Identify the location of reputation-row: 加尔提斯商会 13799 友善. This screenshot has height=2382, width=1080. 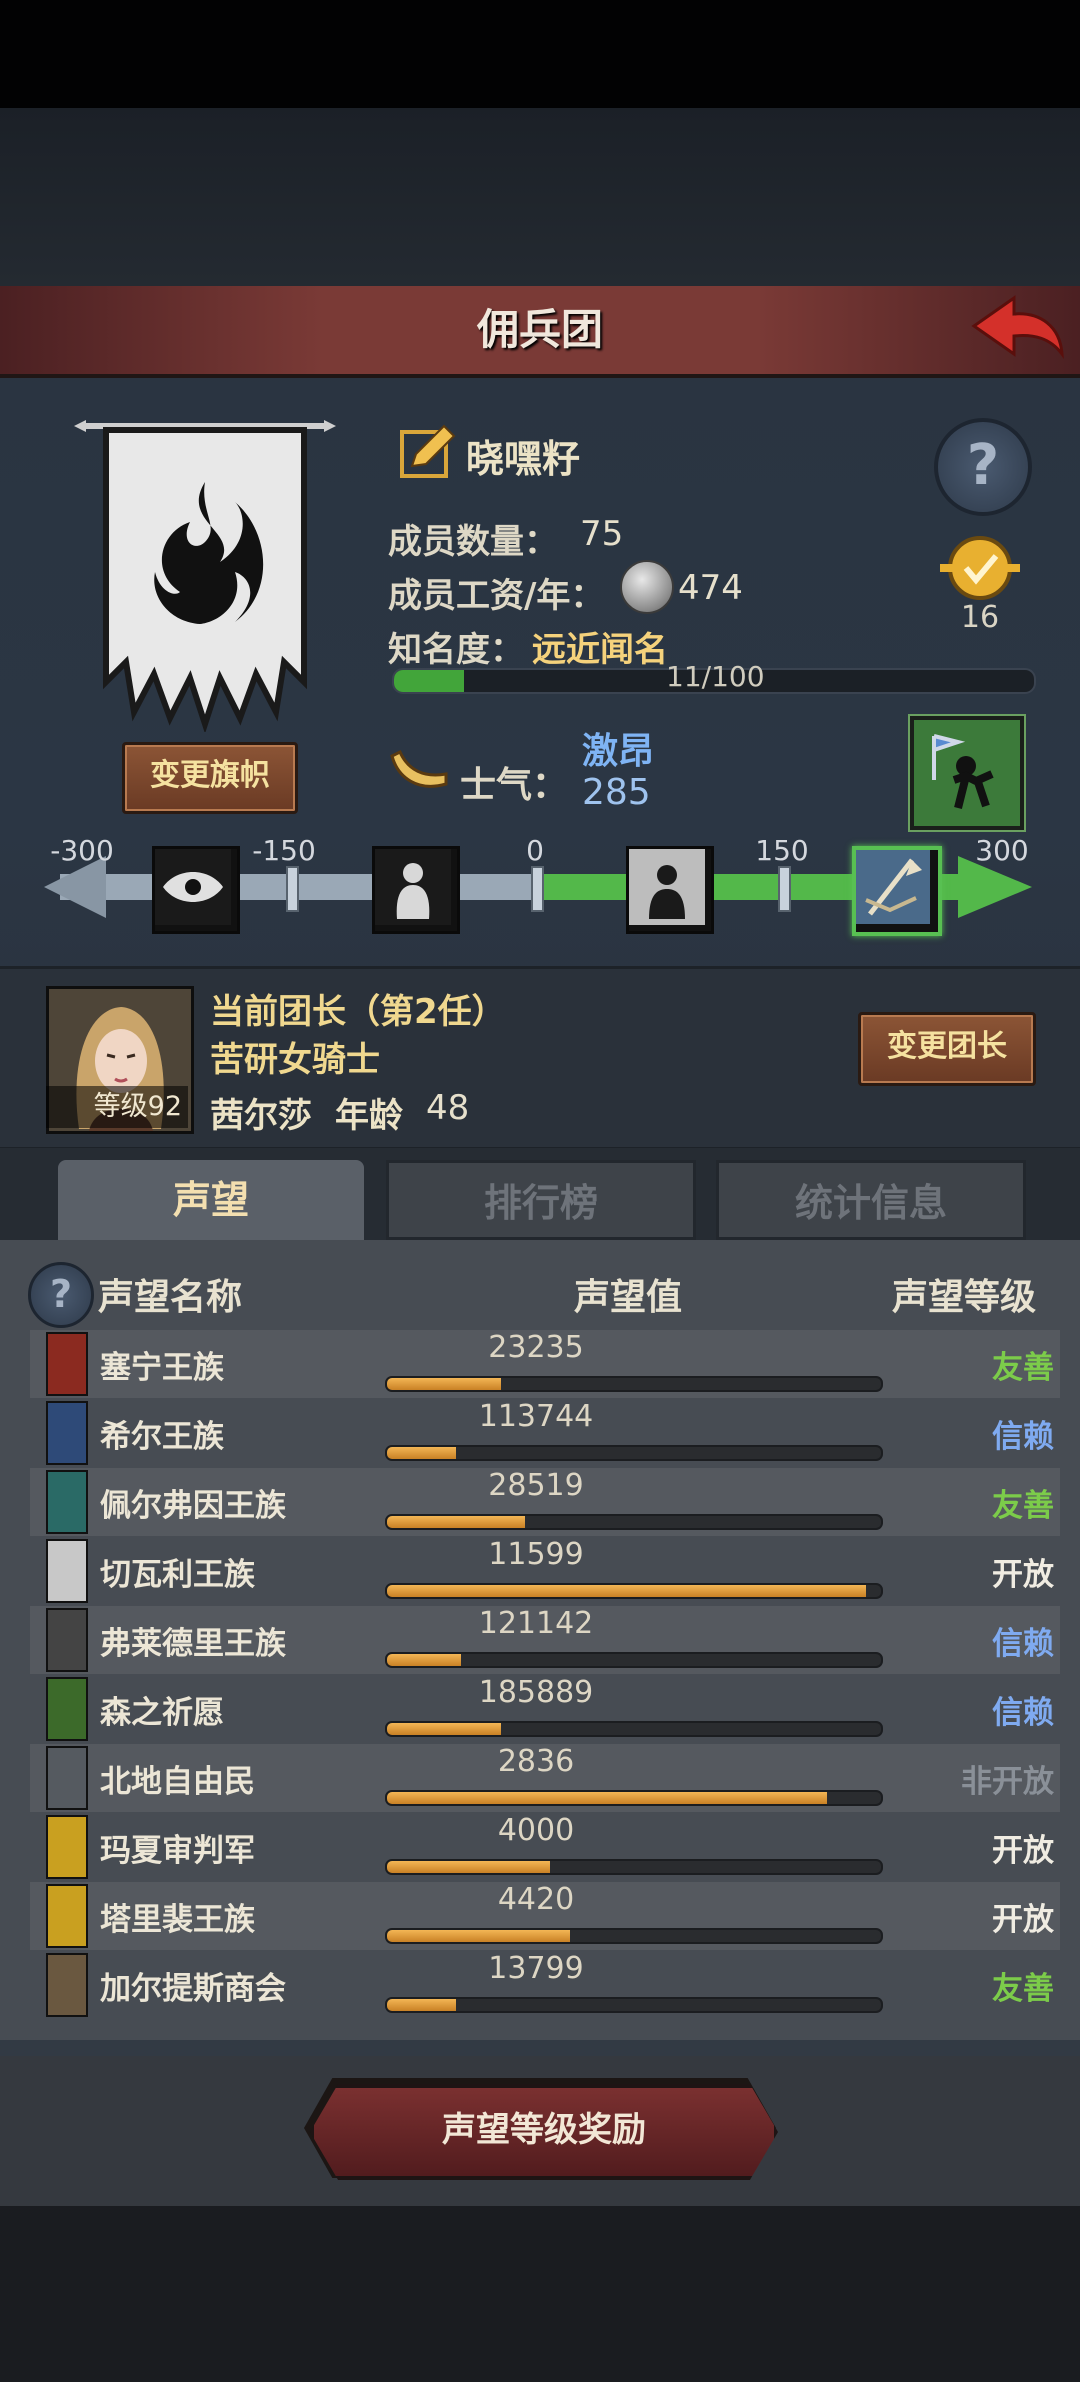
(545, 1985).